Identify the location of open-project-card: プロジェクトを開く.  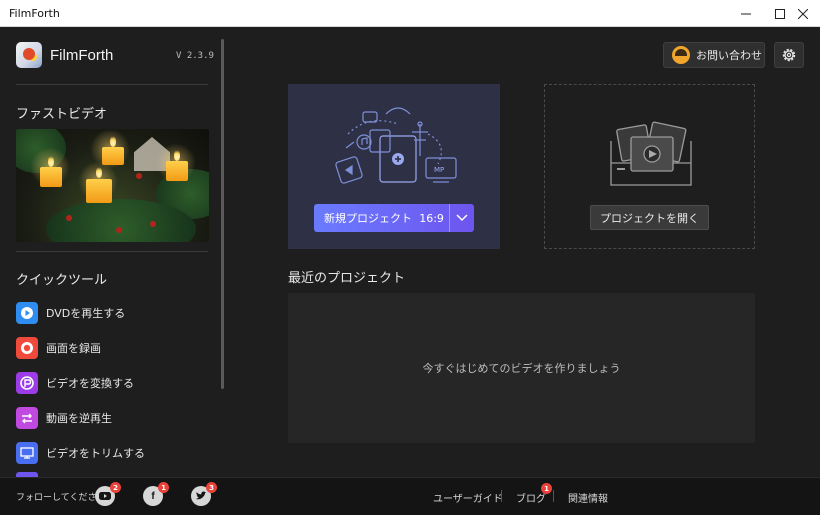
(649, 166).